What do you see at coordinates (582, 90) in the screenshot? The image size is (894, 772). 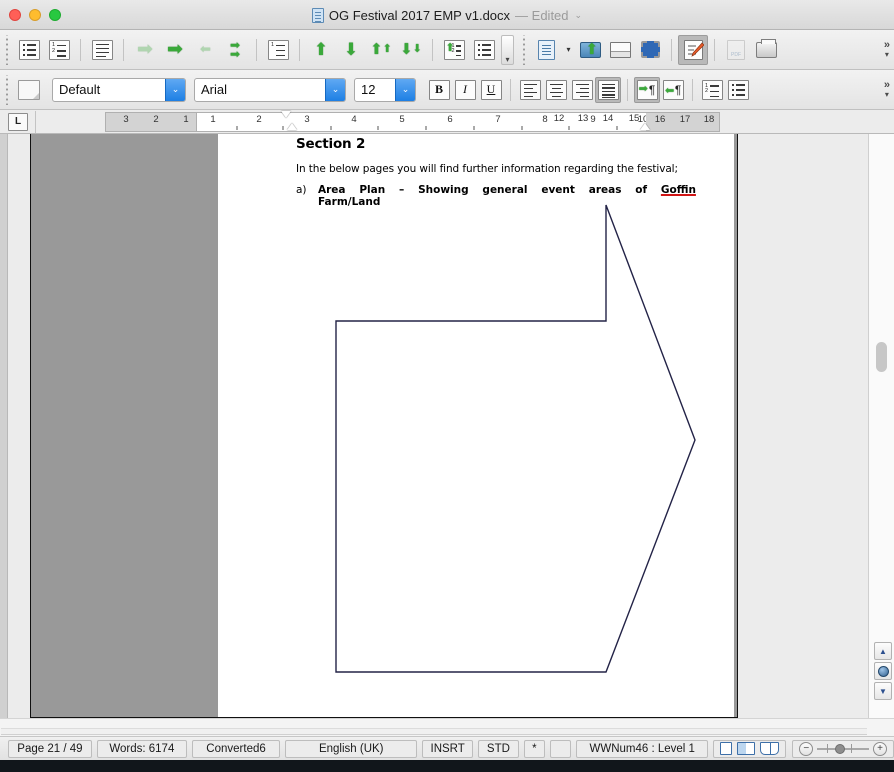 I see `align-right-button` at bounding box center [582, 90].